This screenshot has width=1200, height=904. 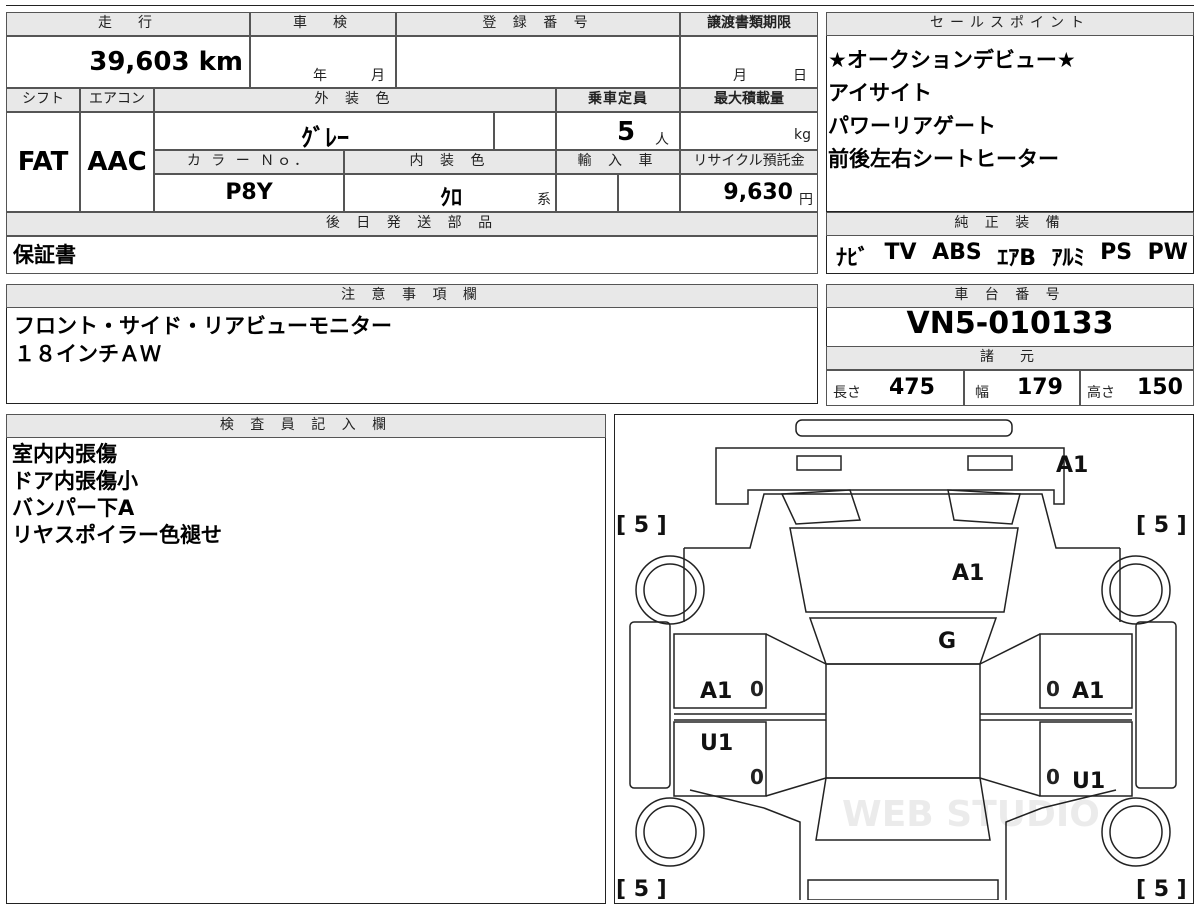 I want to click on inspector-line: バンパー下A, so click(x=73, y=508).